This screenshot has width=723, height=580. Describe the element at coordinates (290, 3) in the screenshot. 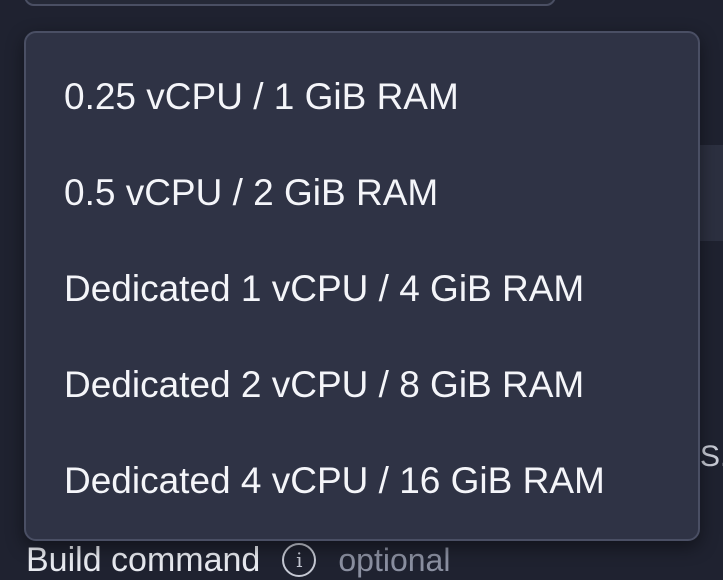

I see `instance-type-select` at that location.